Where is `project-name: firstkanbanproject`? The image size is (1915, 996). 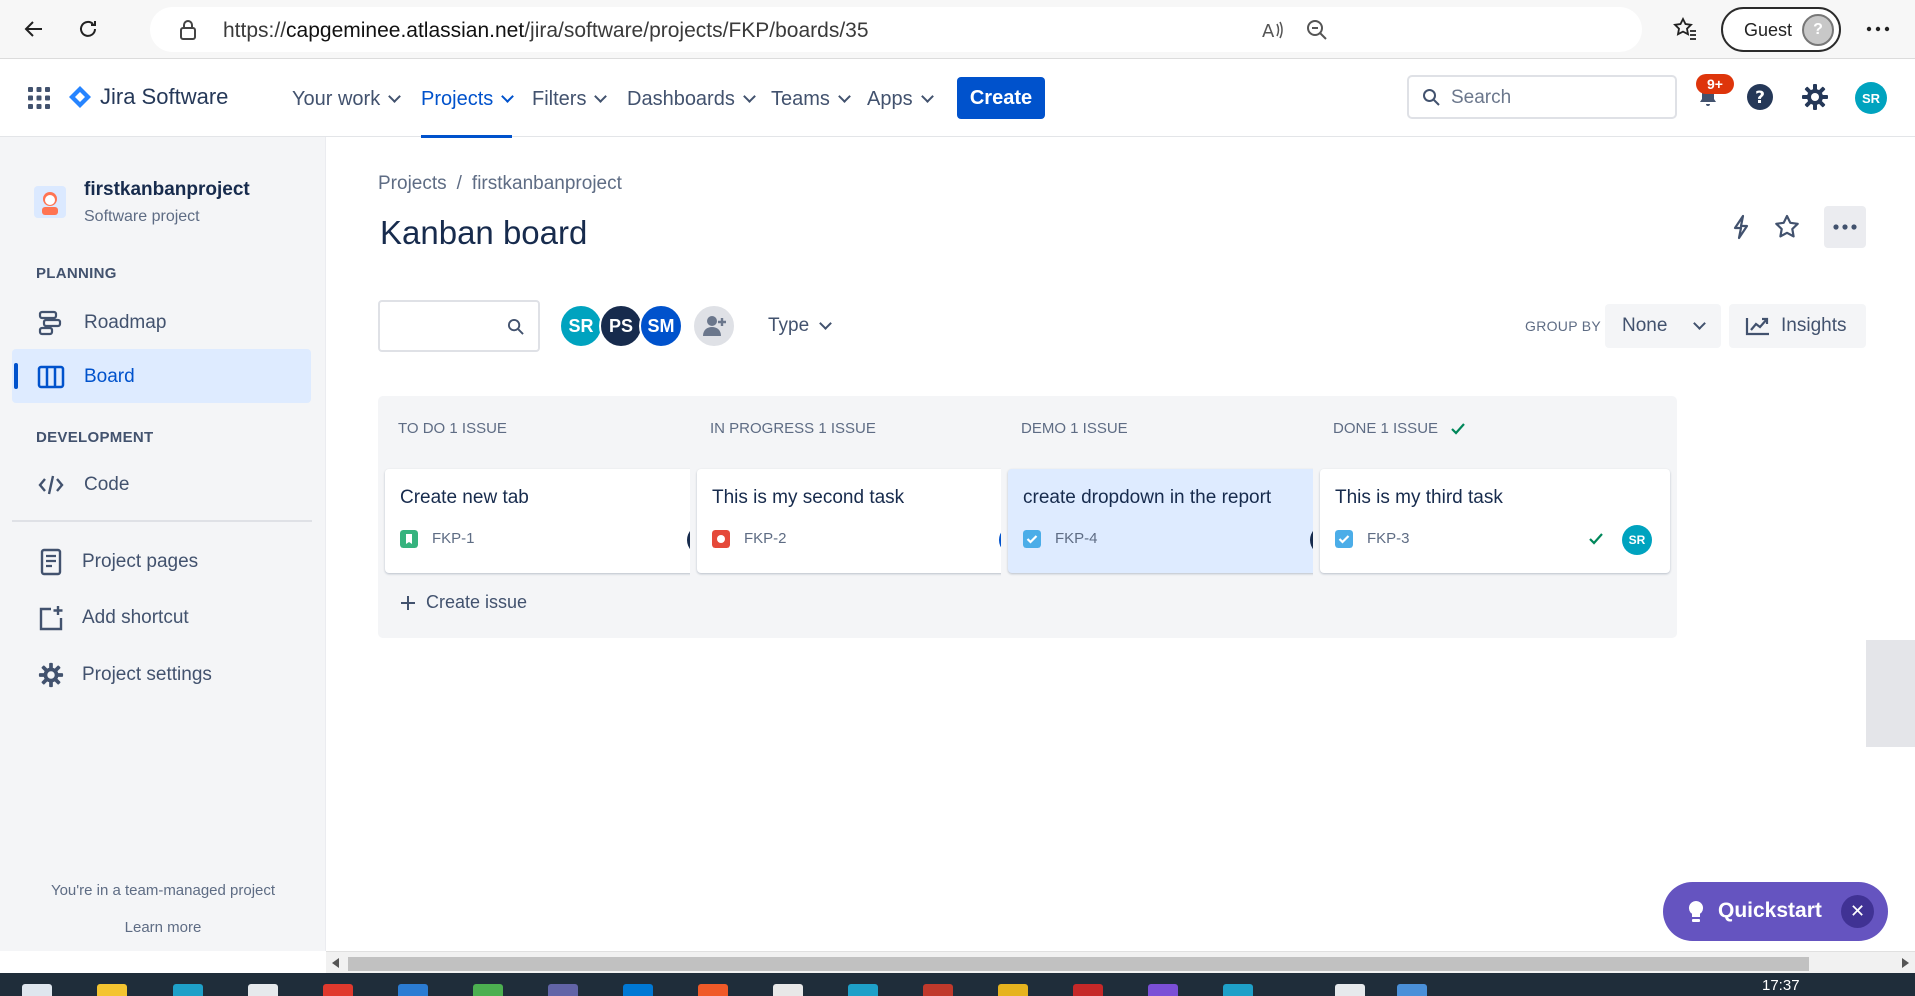
project-name: firstkanbanproject is located at coordinates (167, 190).